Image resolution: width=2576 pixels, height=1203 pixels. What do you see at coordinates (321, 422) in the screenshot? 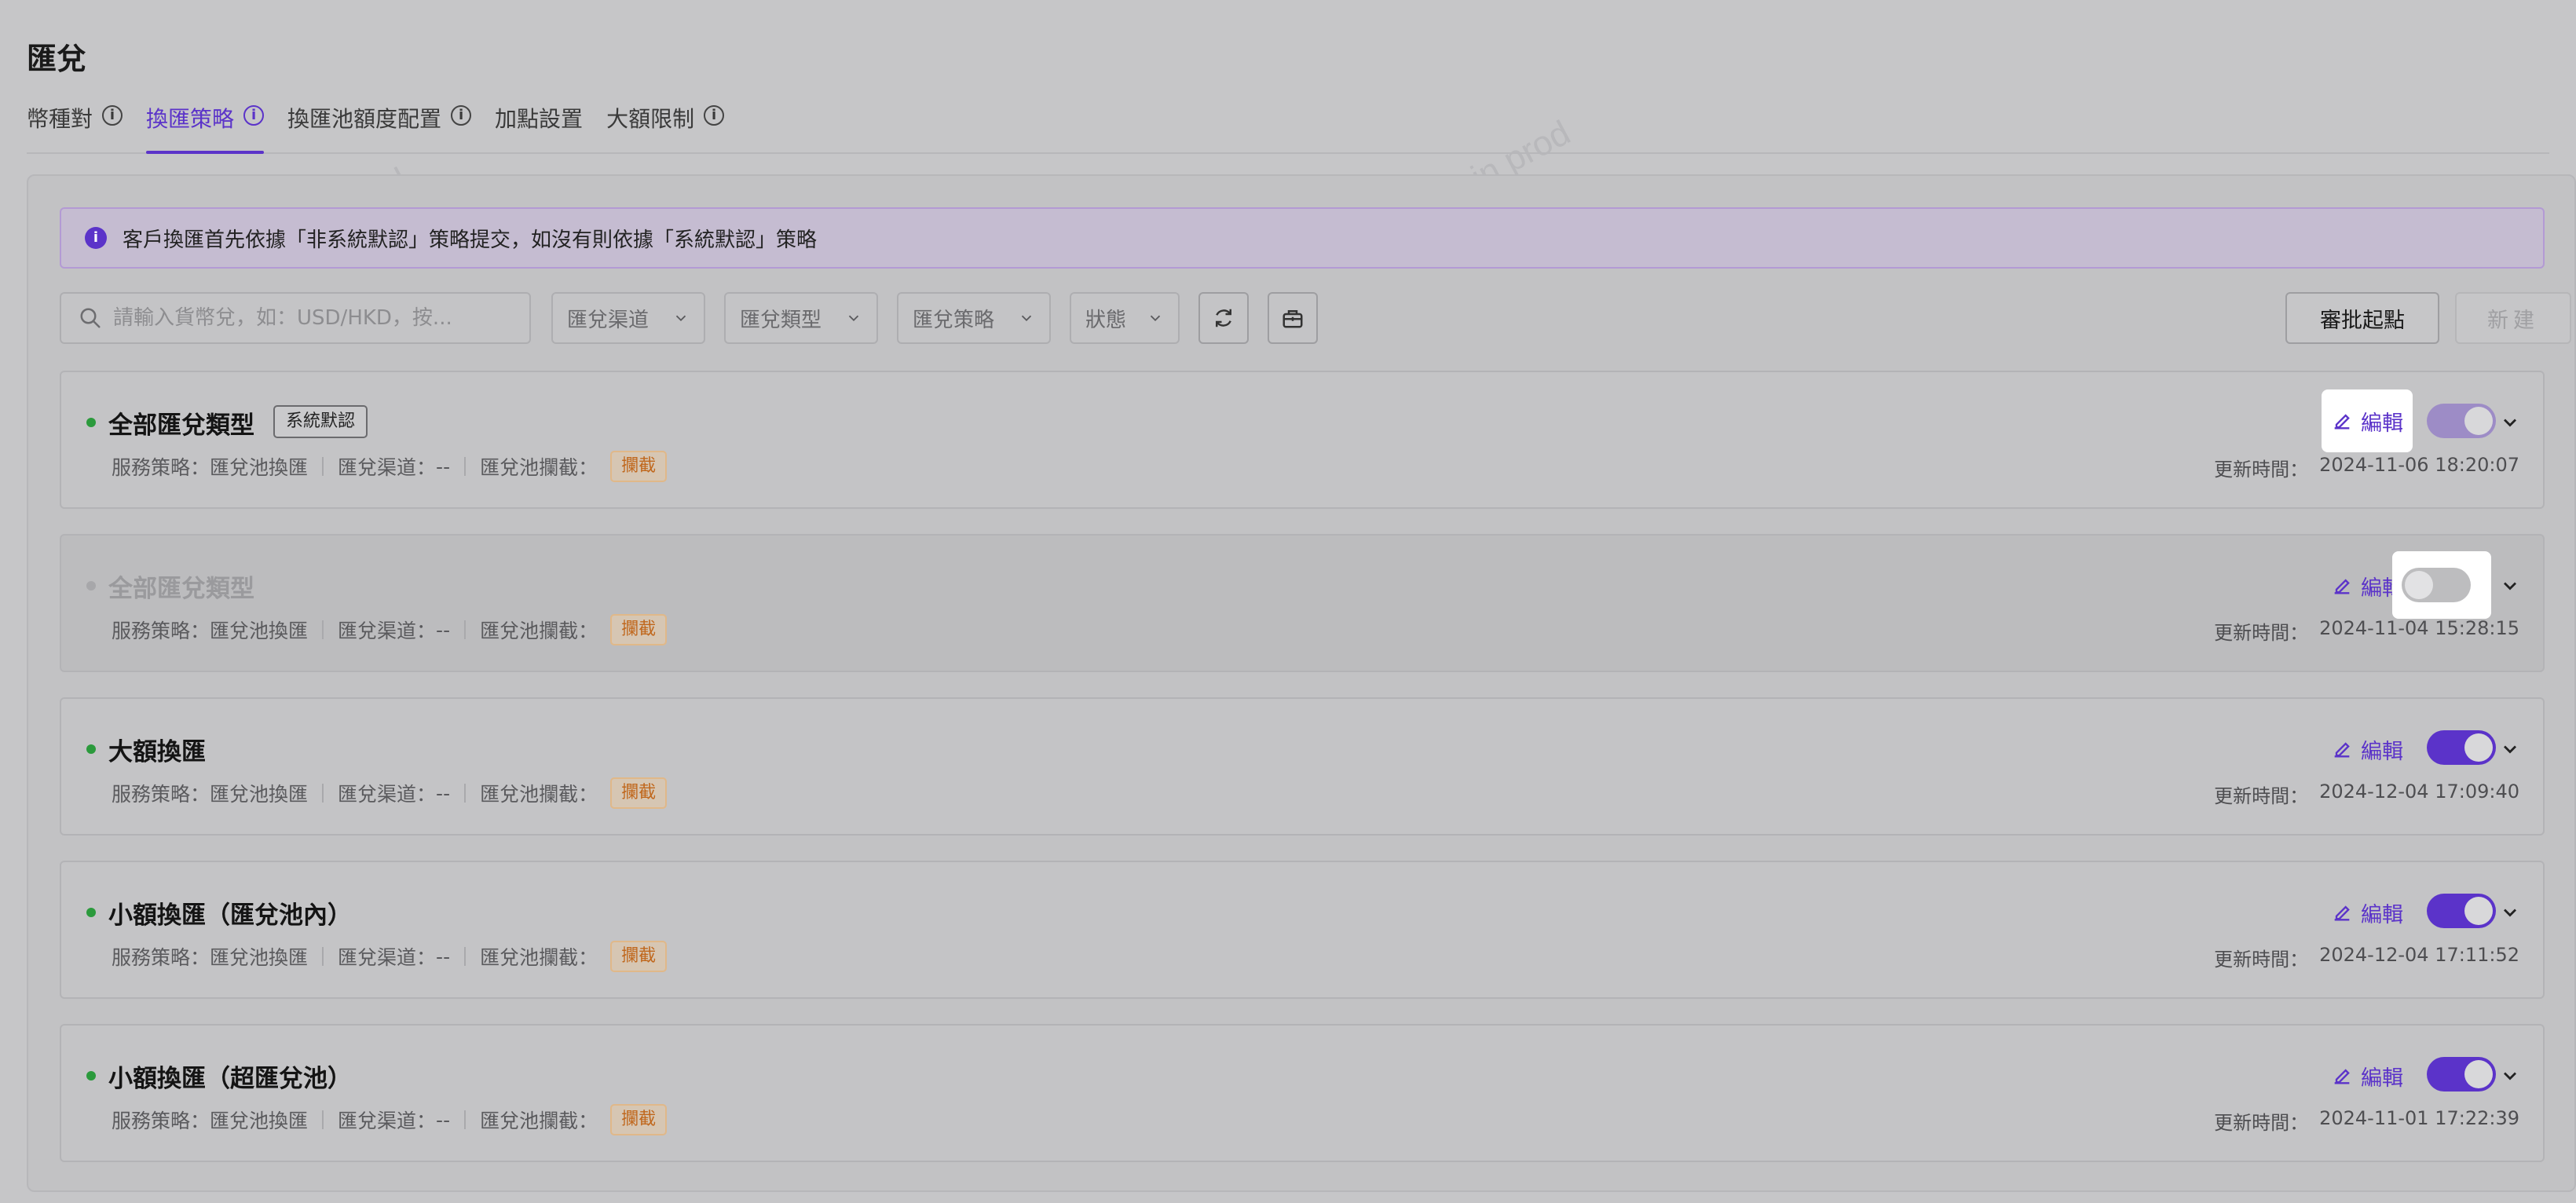
I see `system-default-badge: 系統默認` at bounding box center [321, 422].